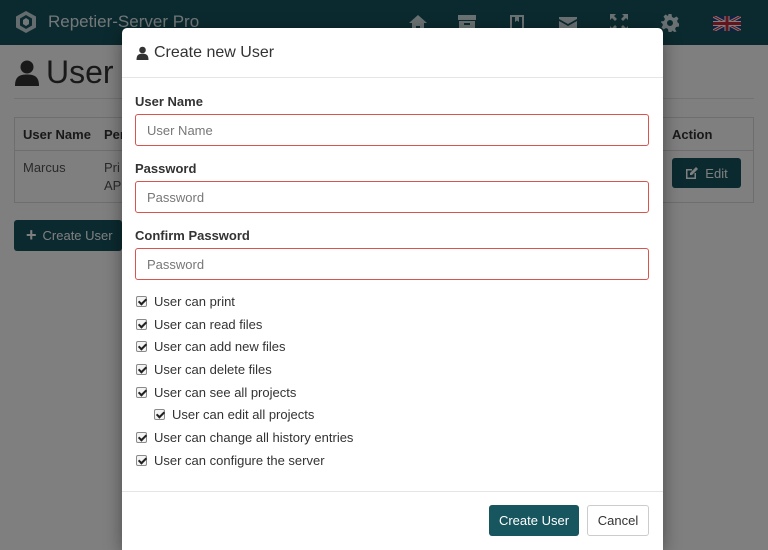 This screenshot has height=550, width=768. Describe the element at coordinates (192, 235) in the screenshot. I see `confirm-password-label: Confirm Password` at that location.